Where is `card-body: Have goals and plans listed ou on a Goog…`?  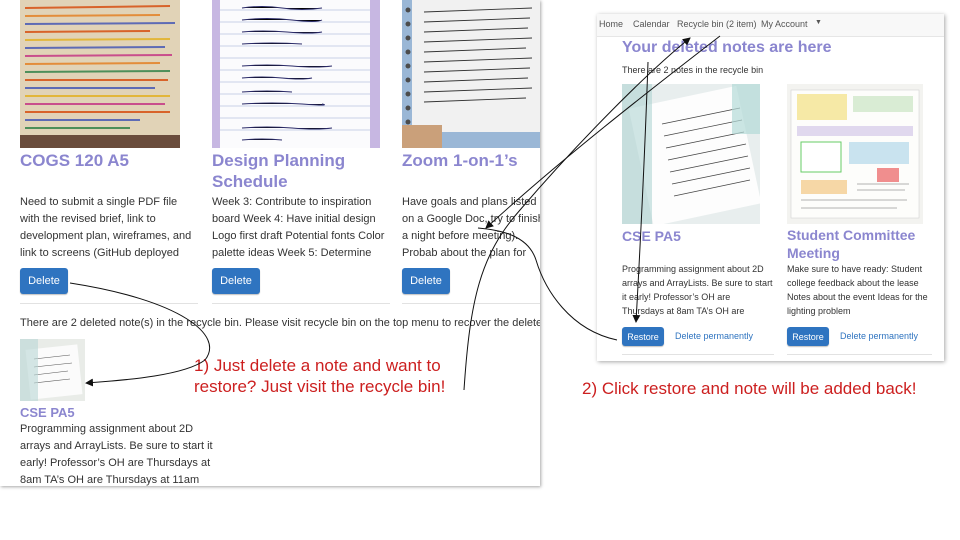 card-body: Have goals and plans listed ou on a Goog… is located at coordinates (471, 227).